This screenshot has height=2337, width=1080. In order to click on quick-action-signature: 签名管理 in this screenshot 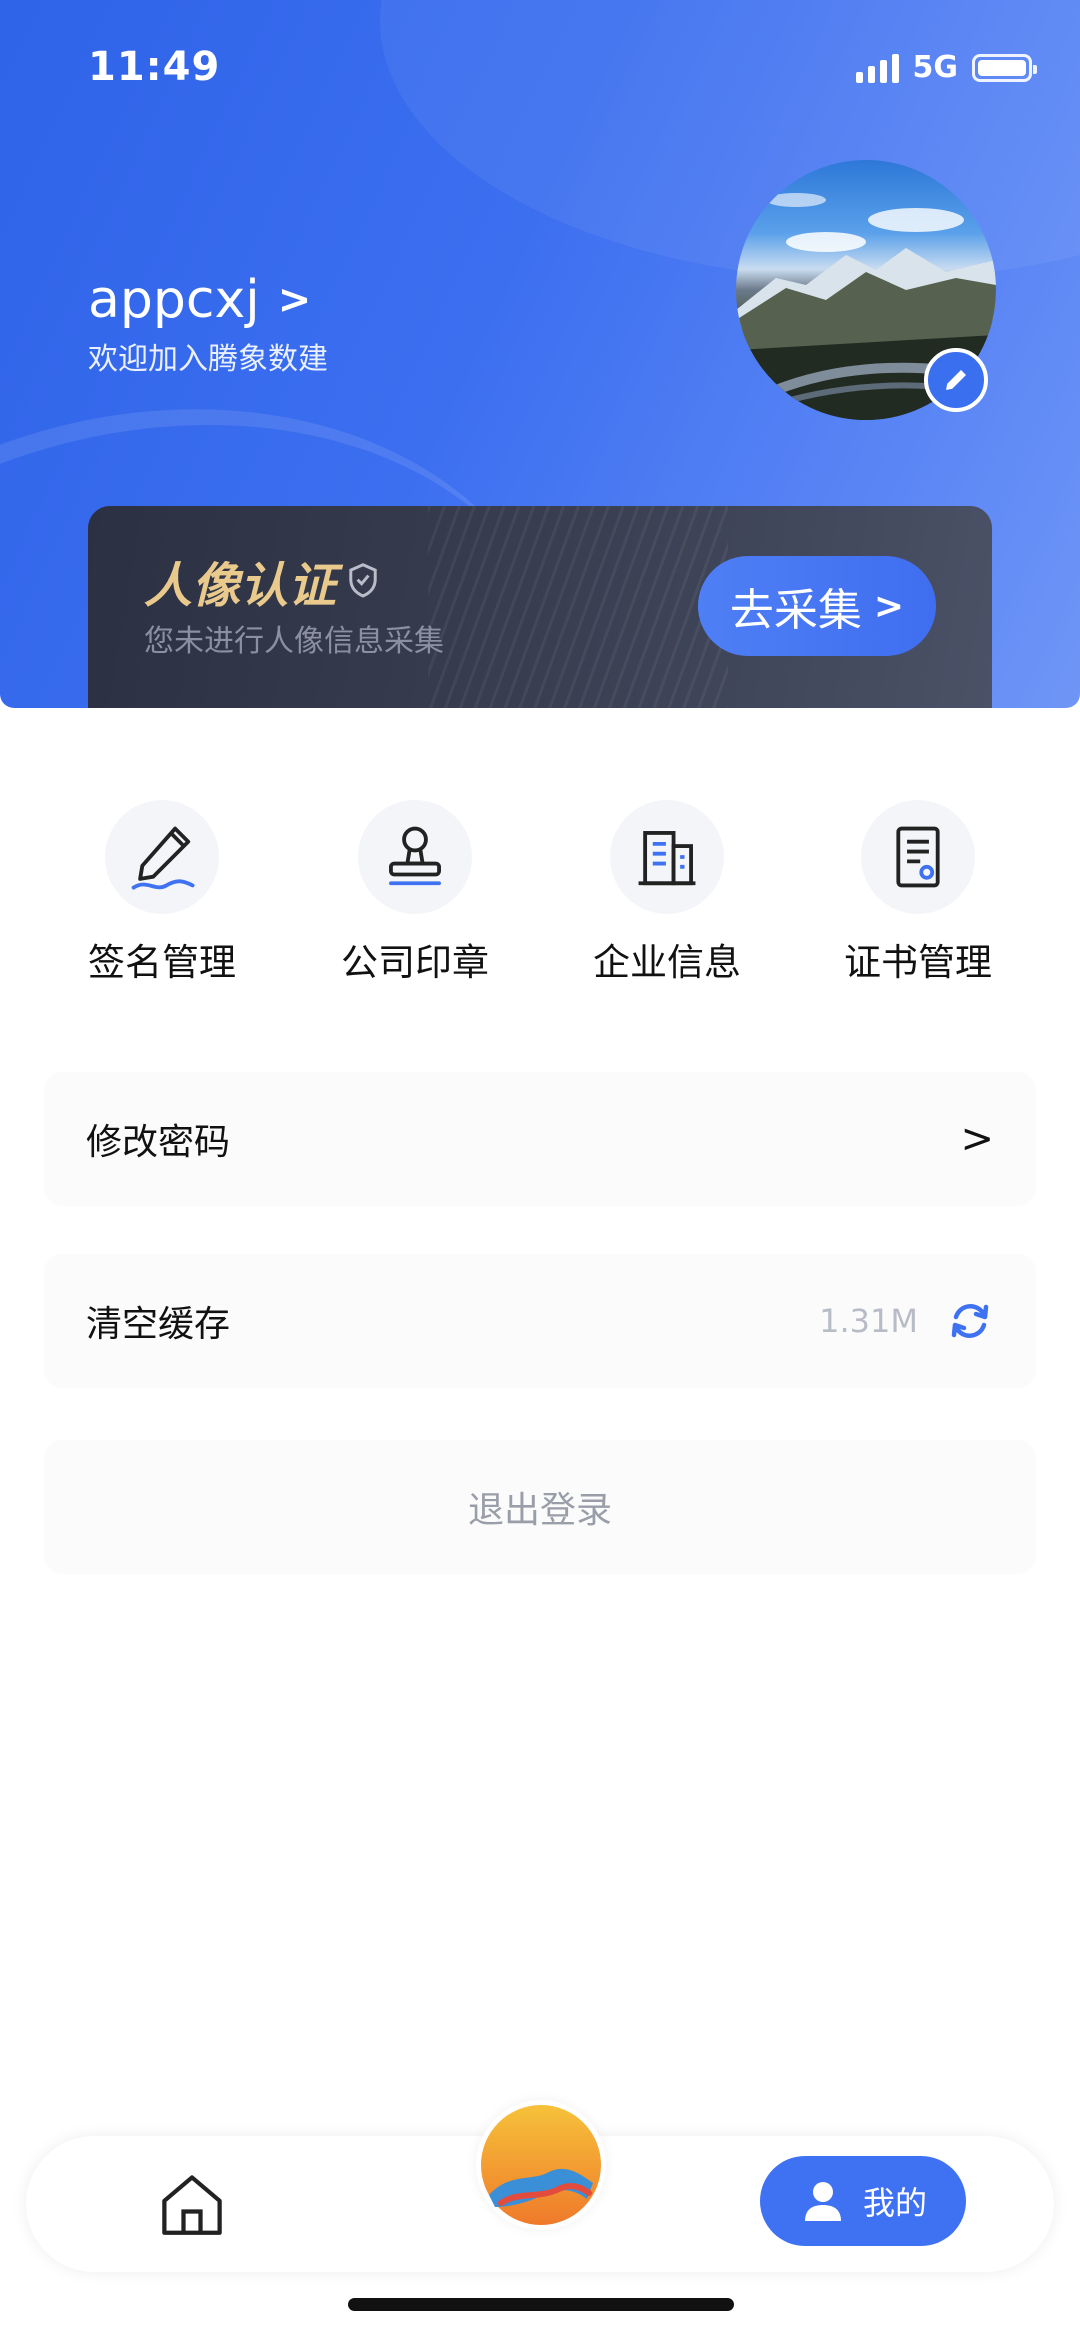, I will do `click(162, 893)`.